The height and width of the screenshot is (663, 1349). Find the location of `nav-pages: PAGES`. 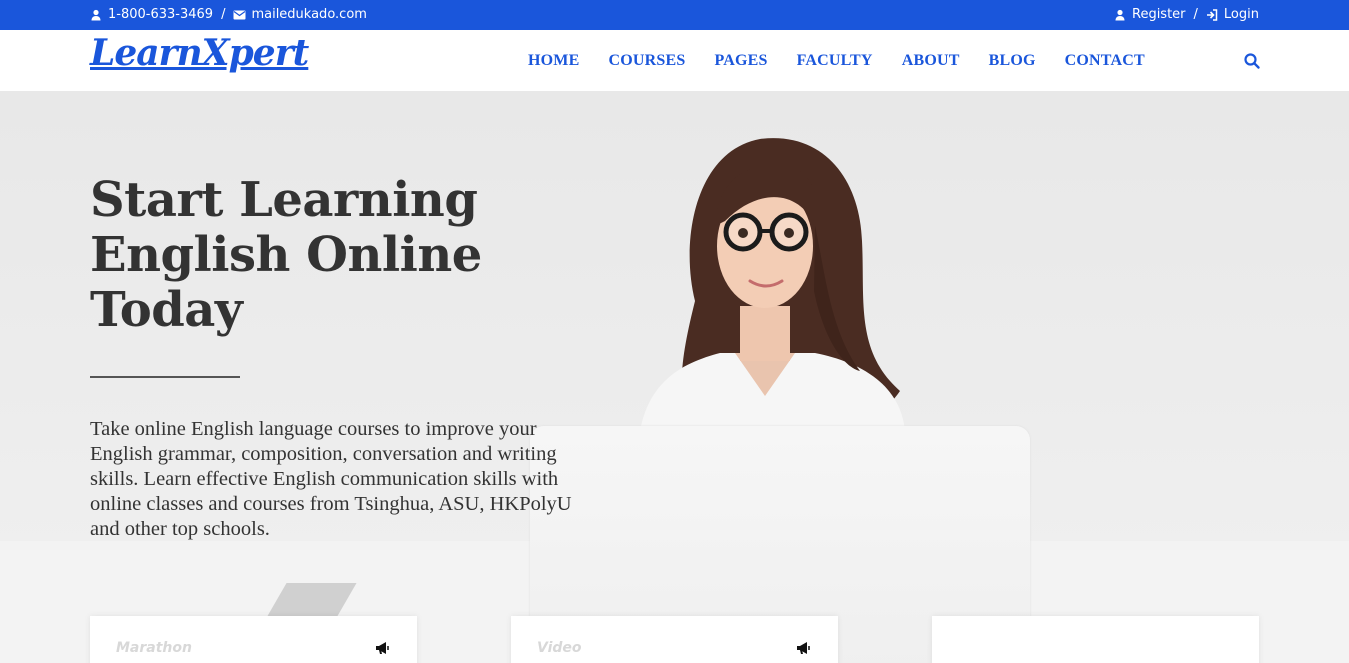

nav-pages: PAGES is located at coordinates (740, 61).